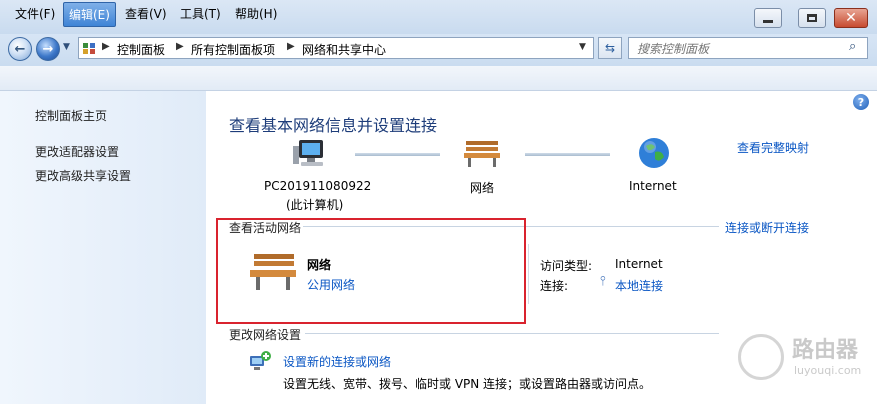 This screenshot has height=404, width=877. What do you see at coordinates (66, 47) in the screenshot?
I see `history-dropdown-icon: ▼` at bounding box center [66, 47].